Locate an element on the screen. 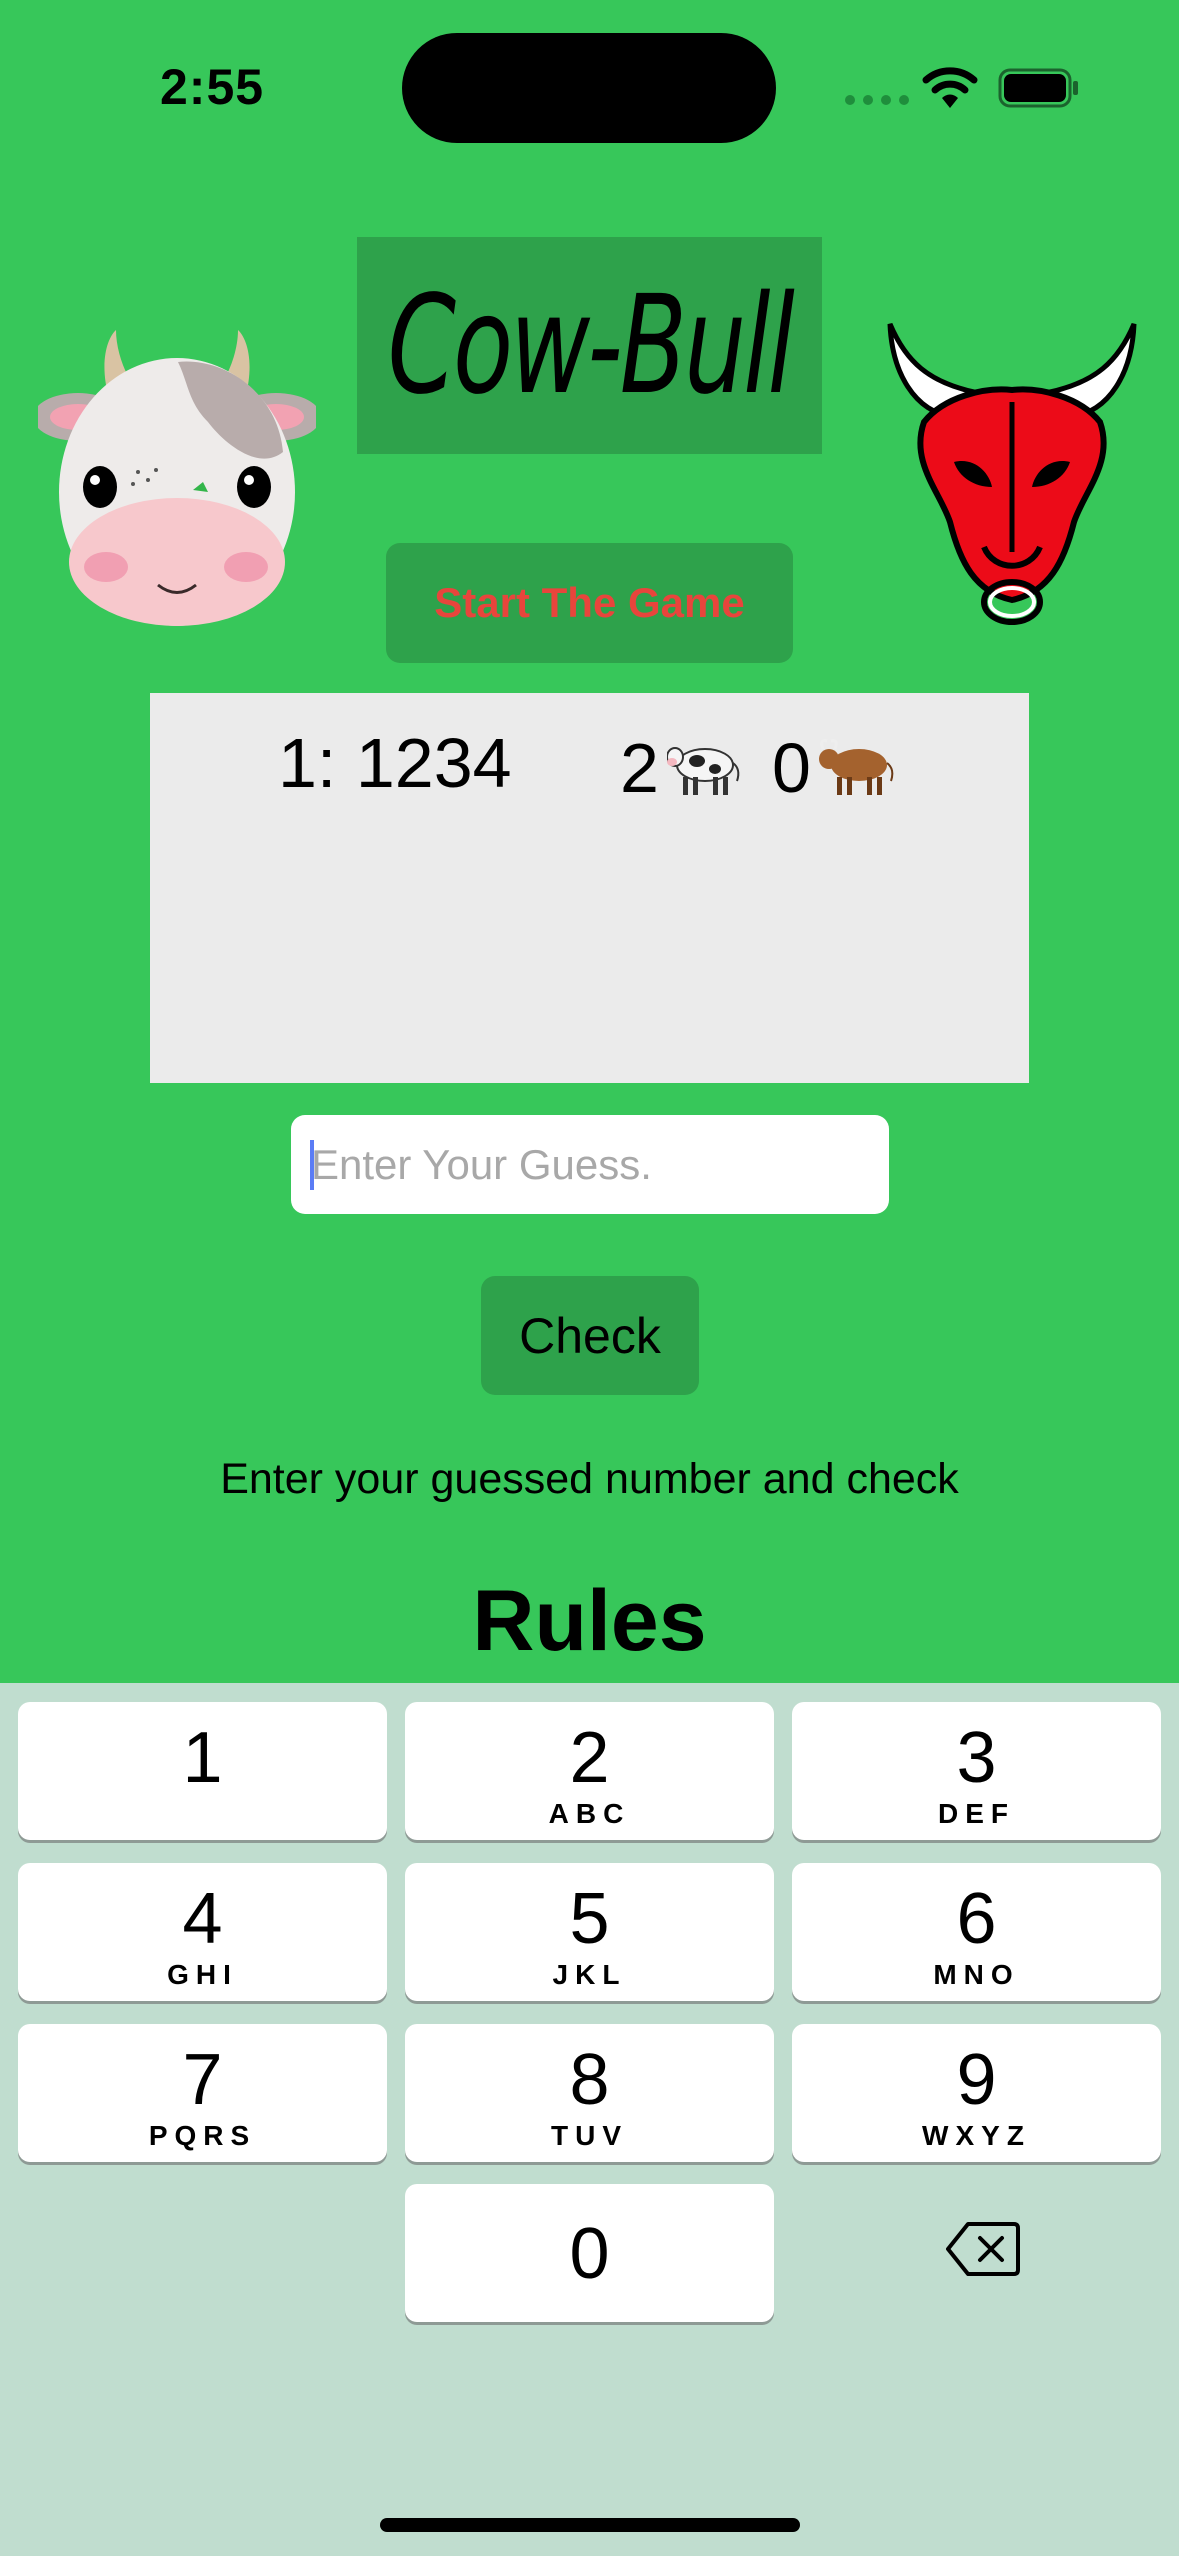 Image resolution: width=1179 pixels, height=2556 pixels. key-letters: TUV is located at coordinates (589, 2135).